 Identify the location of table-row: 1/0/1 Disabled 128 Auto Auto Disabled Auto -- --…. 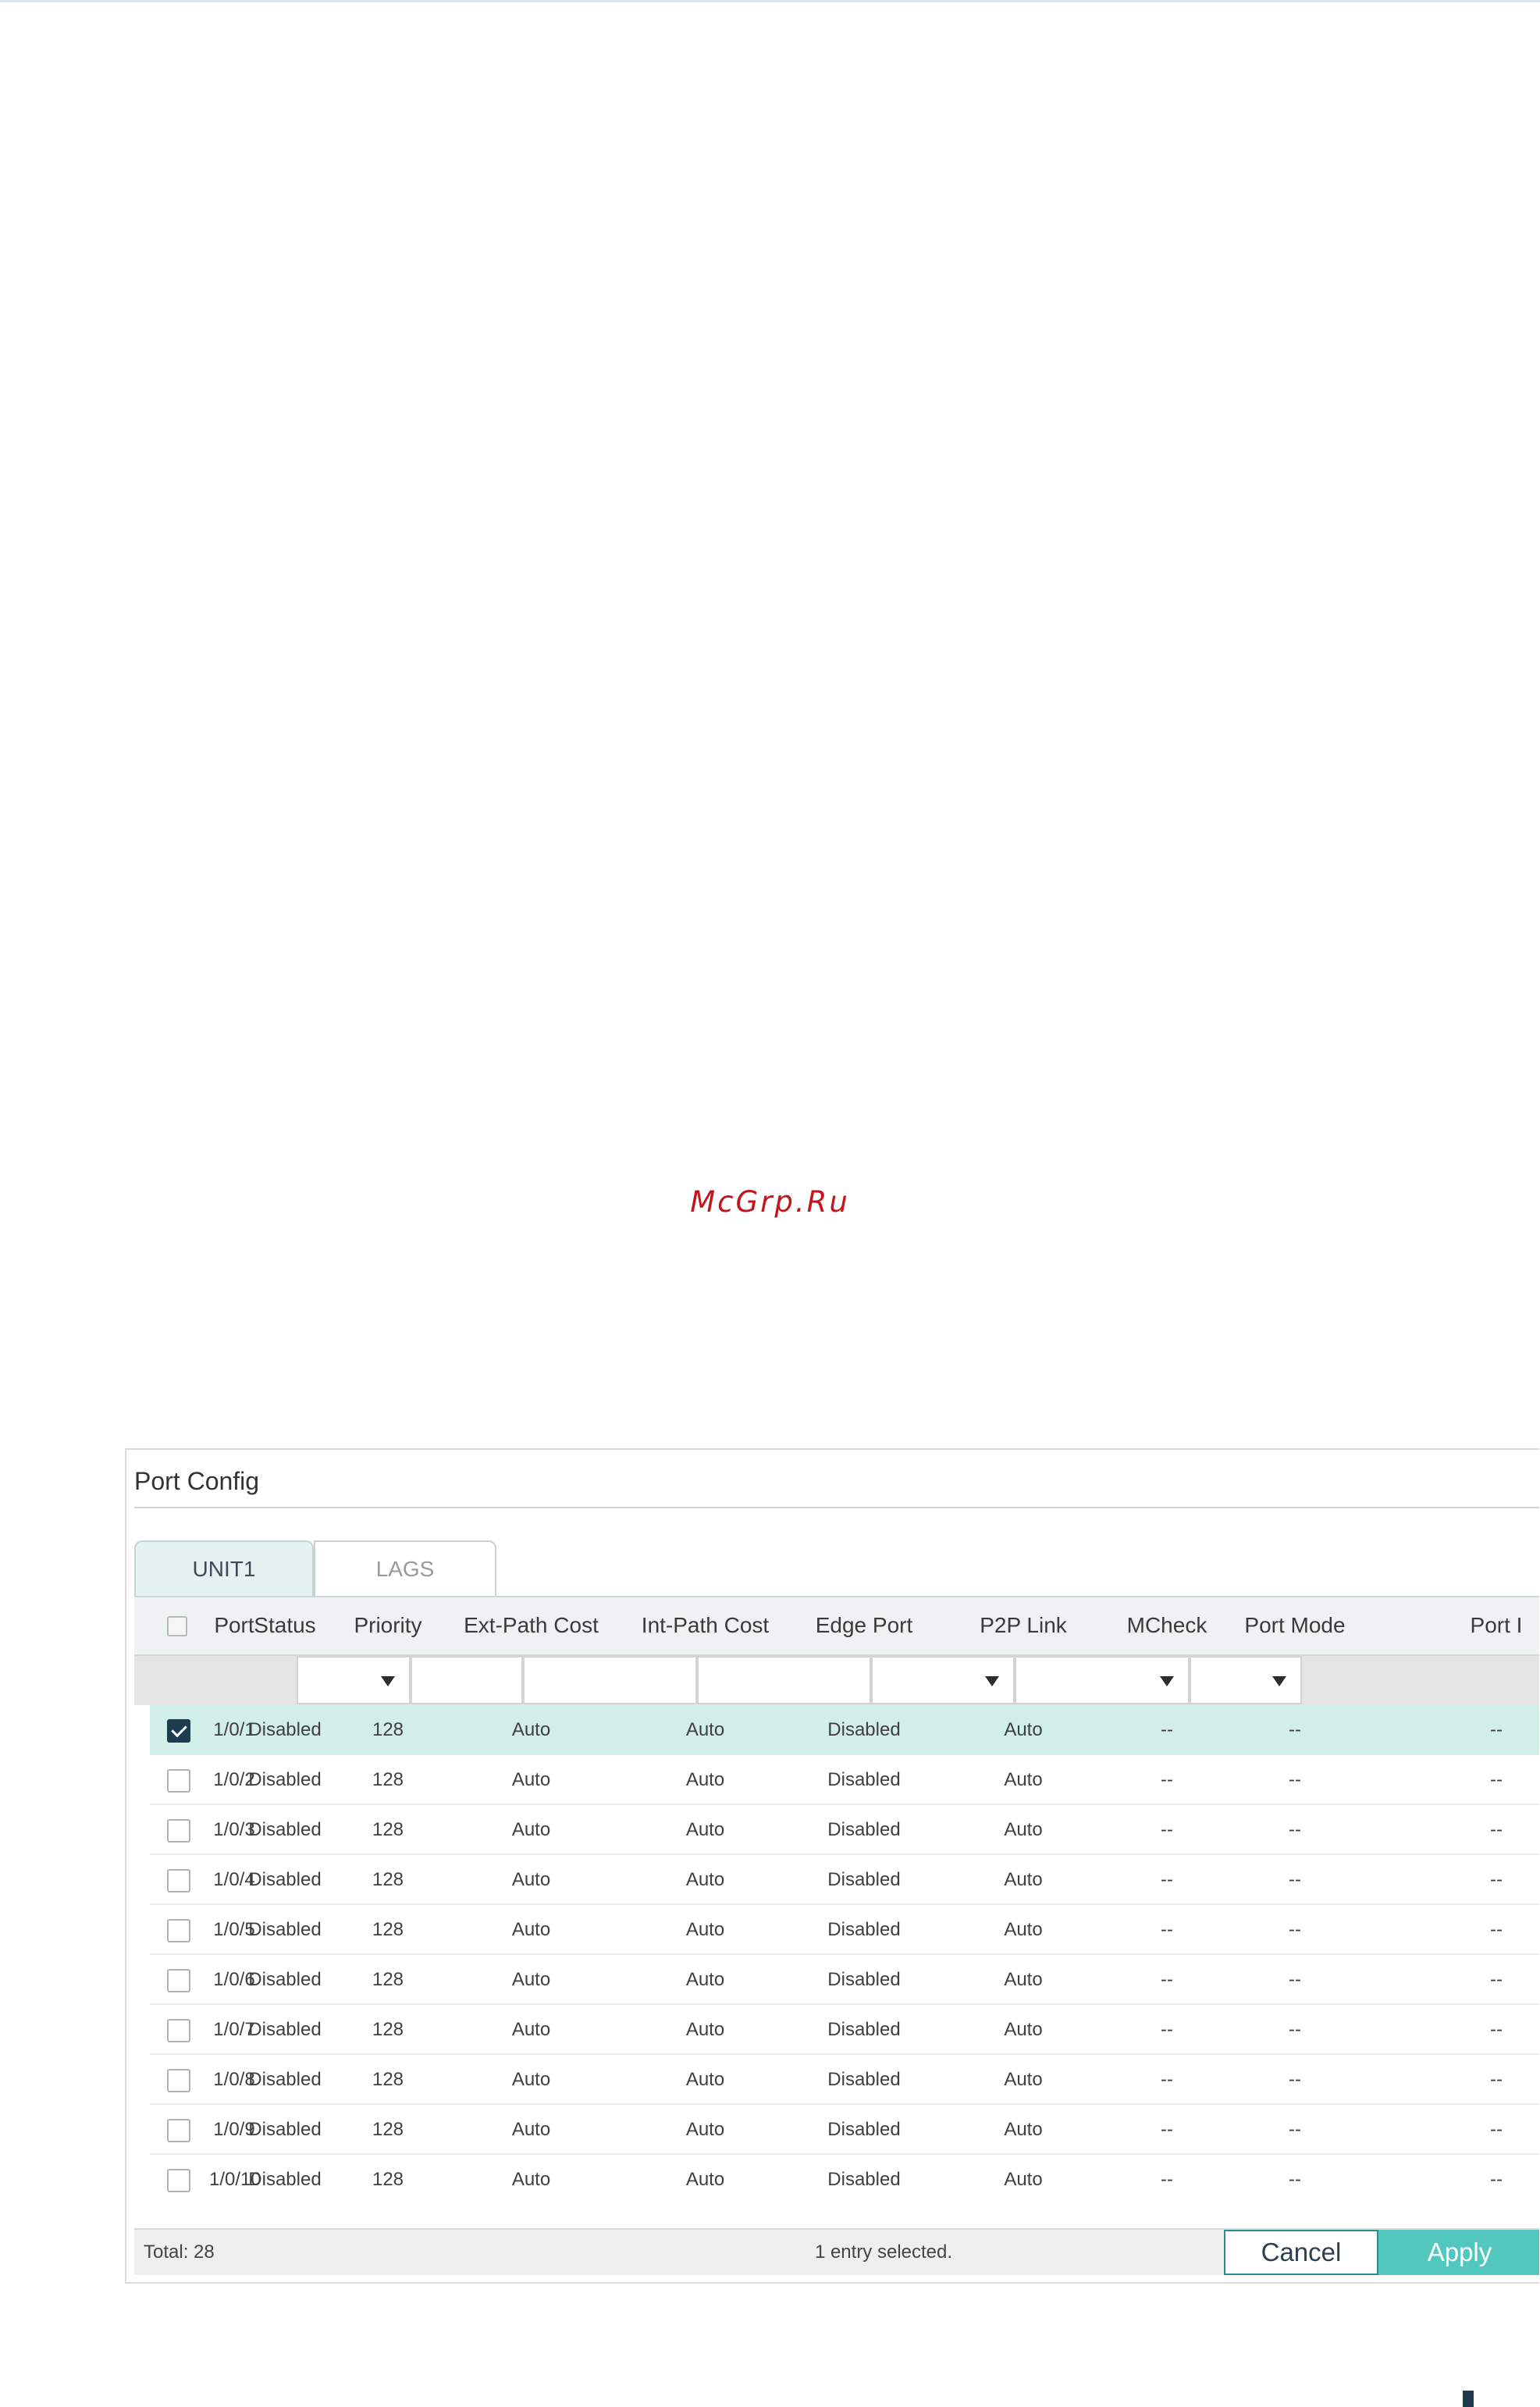
(844, 1730).